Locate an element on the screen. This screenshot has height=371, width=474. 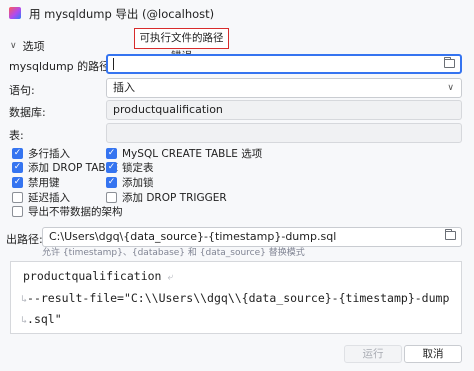
section-label: 选项 is located at coordinates (33, 46).